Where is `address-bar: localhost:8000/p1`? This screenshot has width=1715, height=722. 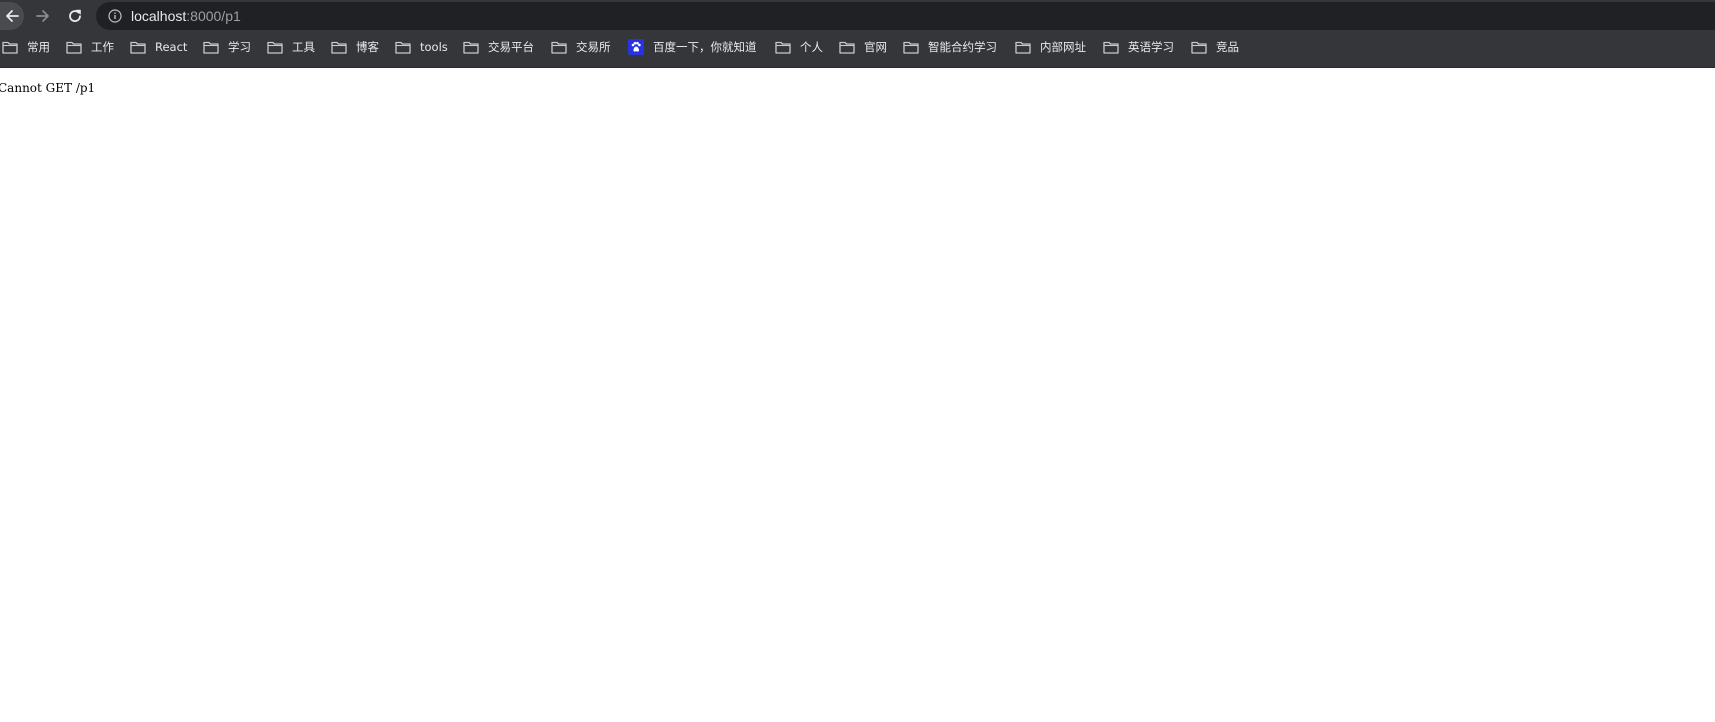 address-bar: localhost:8000/p1 is located at coordinates (905, 16).